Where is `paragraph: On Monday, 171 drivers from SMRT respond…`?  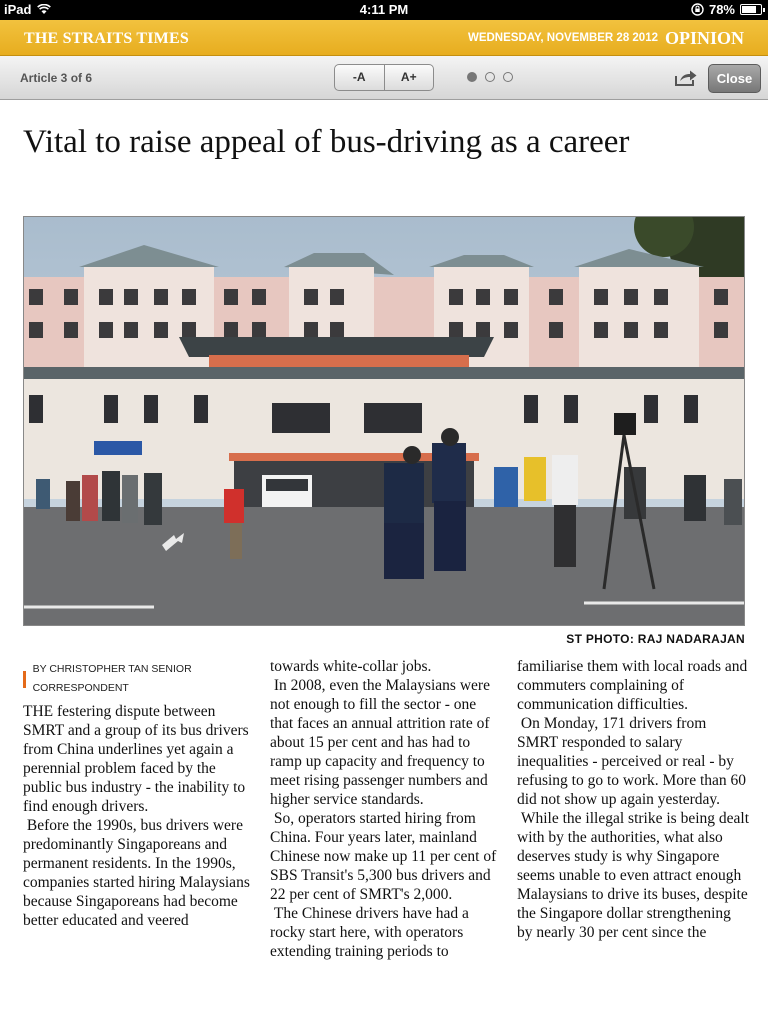 paragraph: On Monday, 171 drivers from SMRT respond… is located at coordinates (633, 761).